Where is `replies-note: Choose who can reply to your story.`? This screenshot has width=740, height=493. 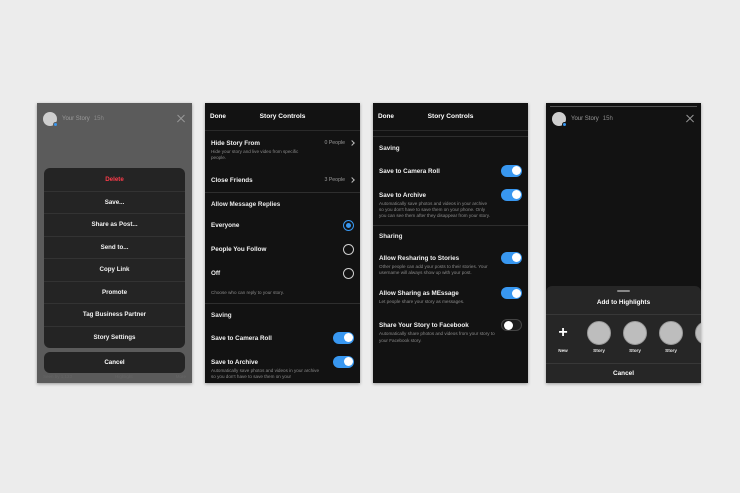 replies-note: Choose who can reply to your story. is located at coordinates (247, 292).